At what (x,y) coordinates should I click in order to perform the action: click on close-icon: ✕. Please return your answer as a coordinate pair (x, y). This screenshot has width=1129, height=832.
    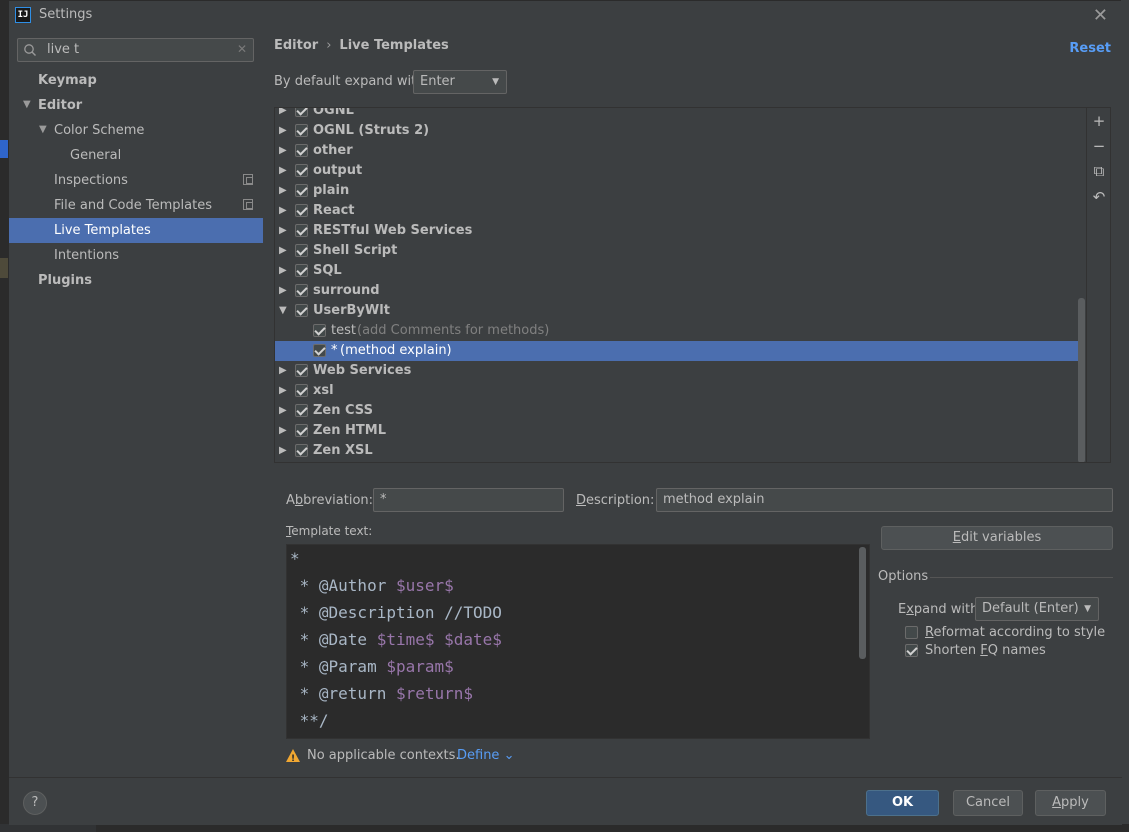
    Looking at the image, I should click on (1100, 15).